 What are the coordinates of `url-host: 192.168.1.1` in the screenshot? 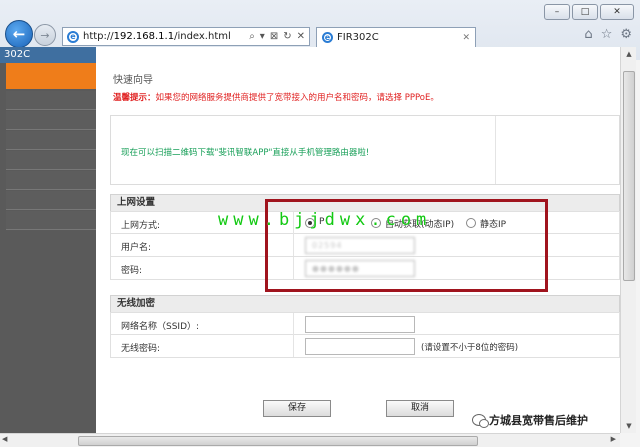 It's located at (144, 36).